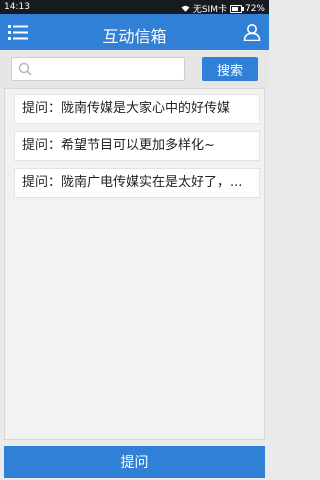 The width and height of the screenshot is (320, 480). I want to click on ask-question-button: 提问, so click(134, 462).